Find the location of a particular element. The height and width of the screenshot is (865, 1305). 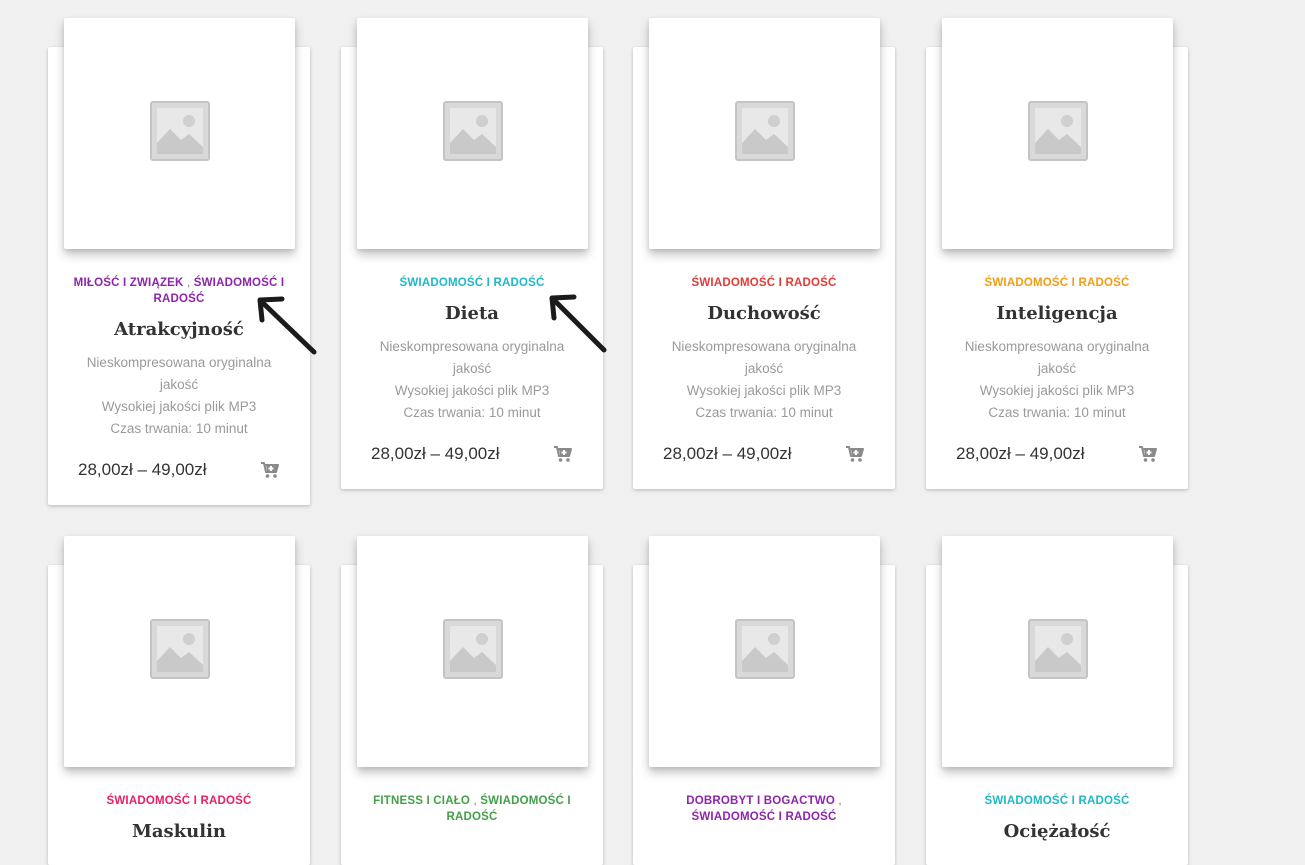

product-card: FITNESS I CIAŁO , ŚWIADOMOŚĆ I RADOŚĆ is located at coordinates (472, 700).